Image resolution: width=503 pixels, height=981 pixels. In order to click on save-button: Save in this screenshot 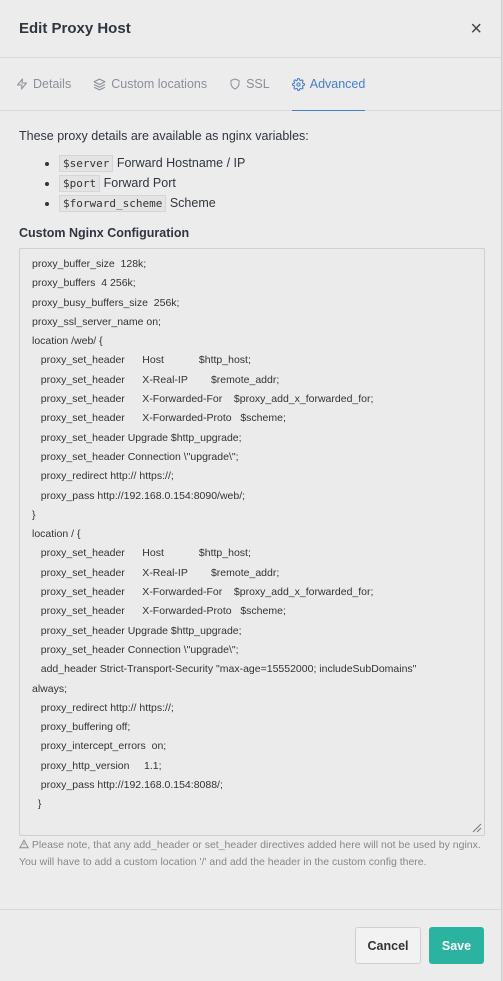, I will do `click(456, 945)`.